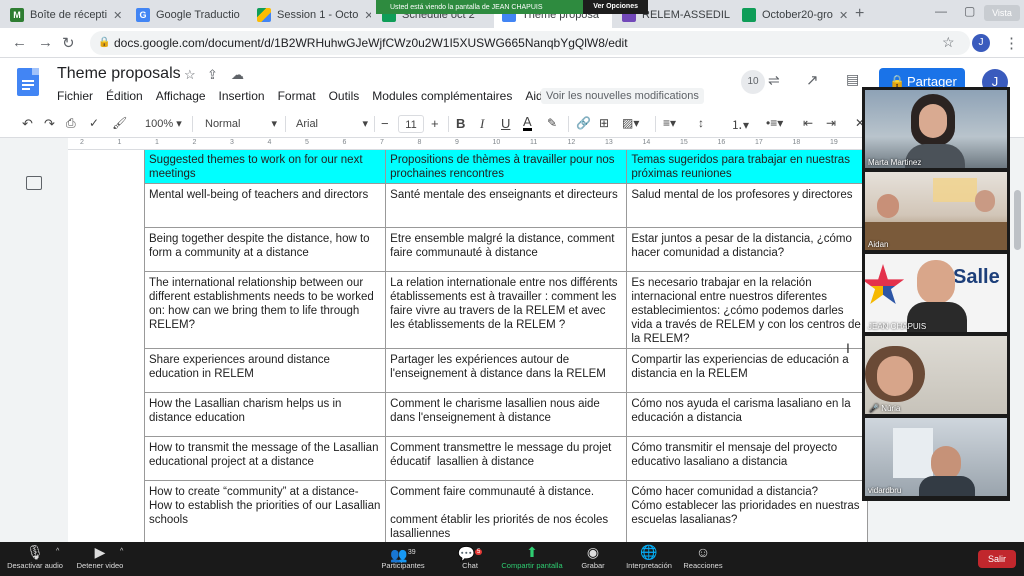 This screenshot has height=576, width=1024. Describe the element at coordinates (94, 123) in the screenshot. I see `spellcheck-icon: ✓` at that location.